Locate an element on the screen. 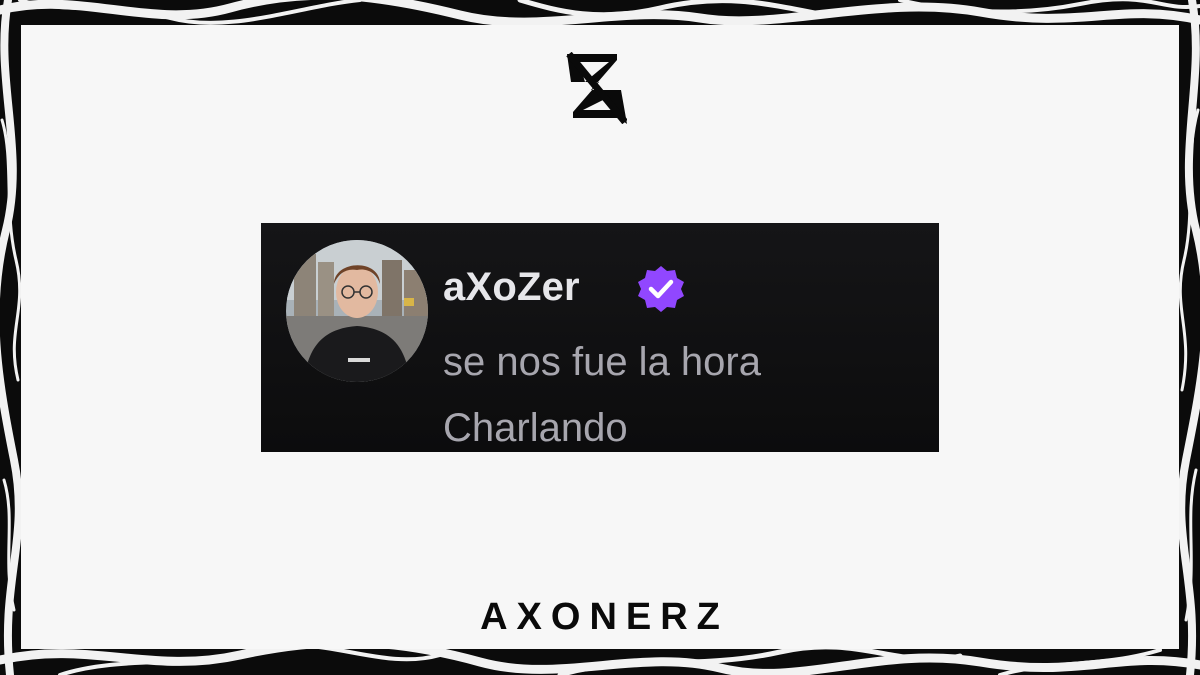 The image size is (1200, 675). username: aXoZer is located at coordinates (511, 287).